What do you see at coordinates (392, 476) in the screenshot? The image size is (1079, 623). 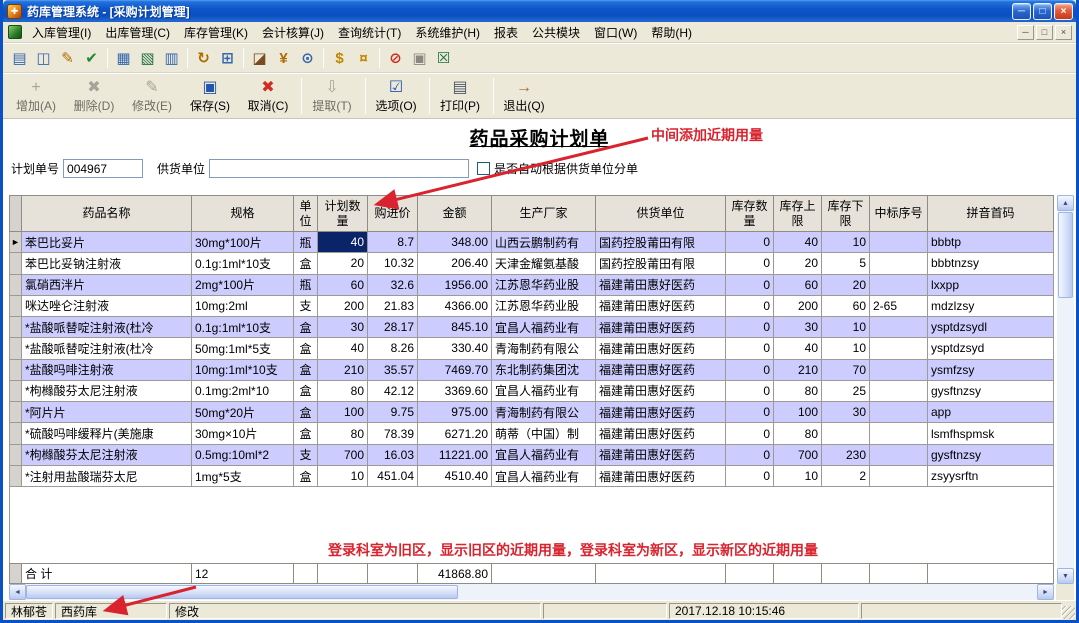 I see `cell: 451.04` at bounding box center [392, 476].